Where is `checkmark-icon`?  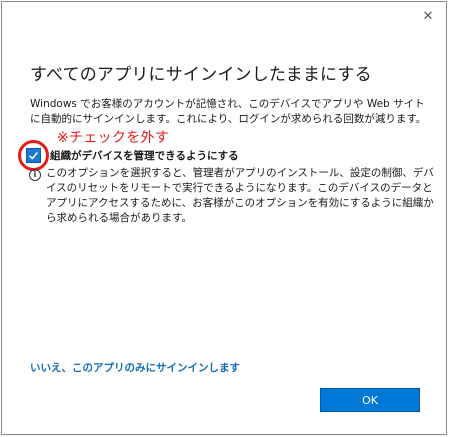
checkmark-icon is located at coordinates (33, 155).